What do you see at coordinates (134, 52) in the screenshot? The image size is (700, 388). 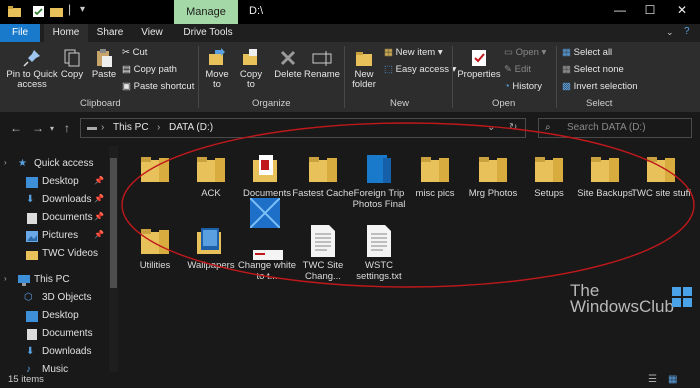 I see `cut-button: ✂ Cut` at bounding box center [134, 52].